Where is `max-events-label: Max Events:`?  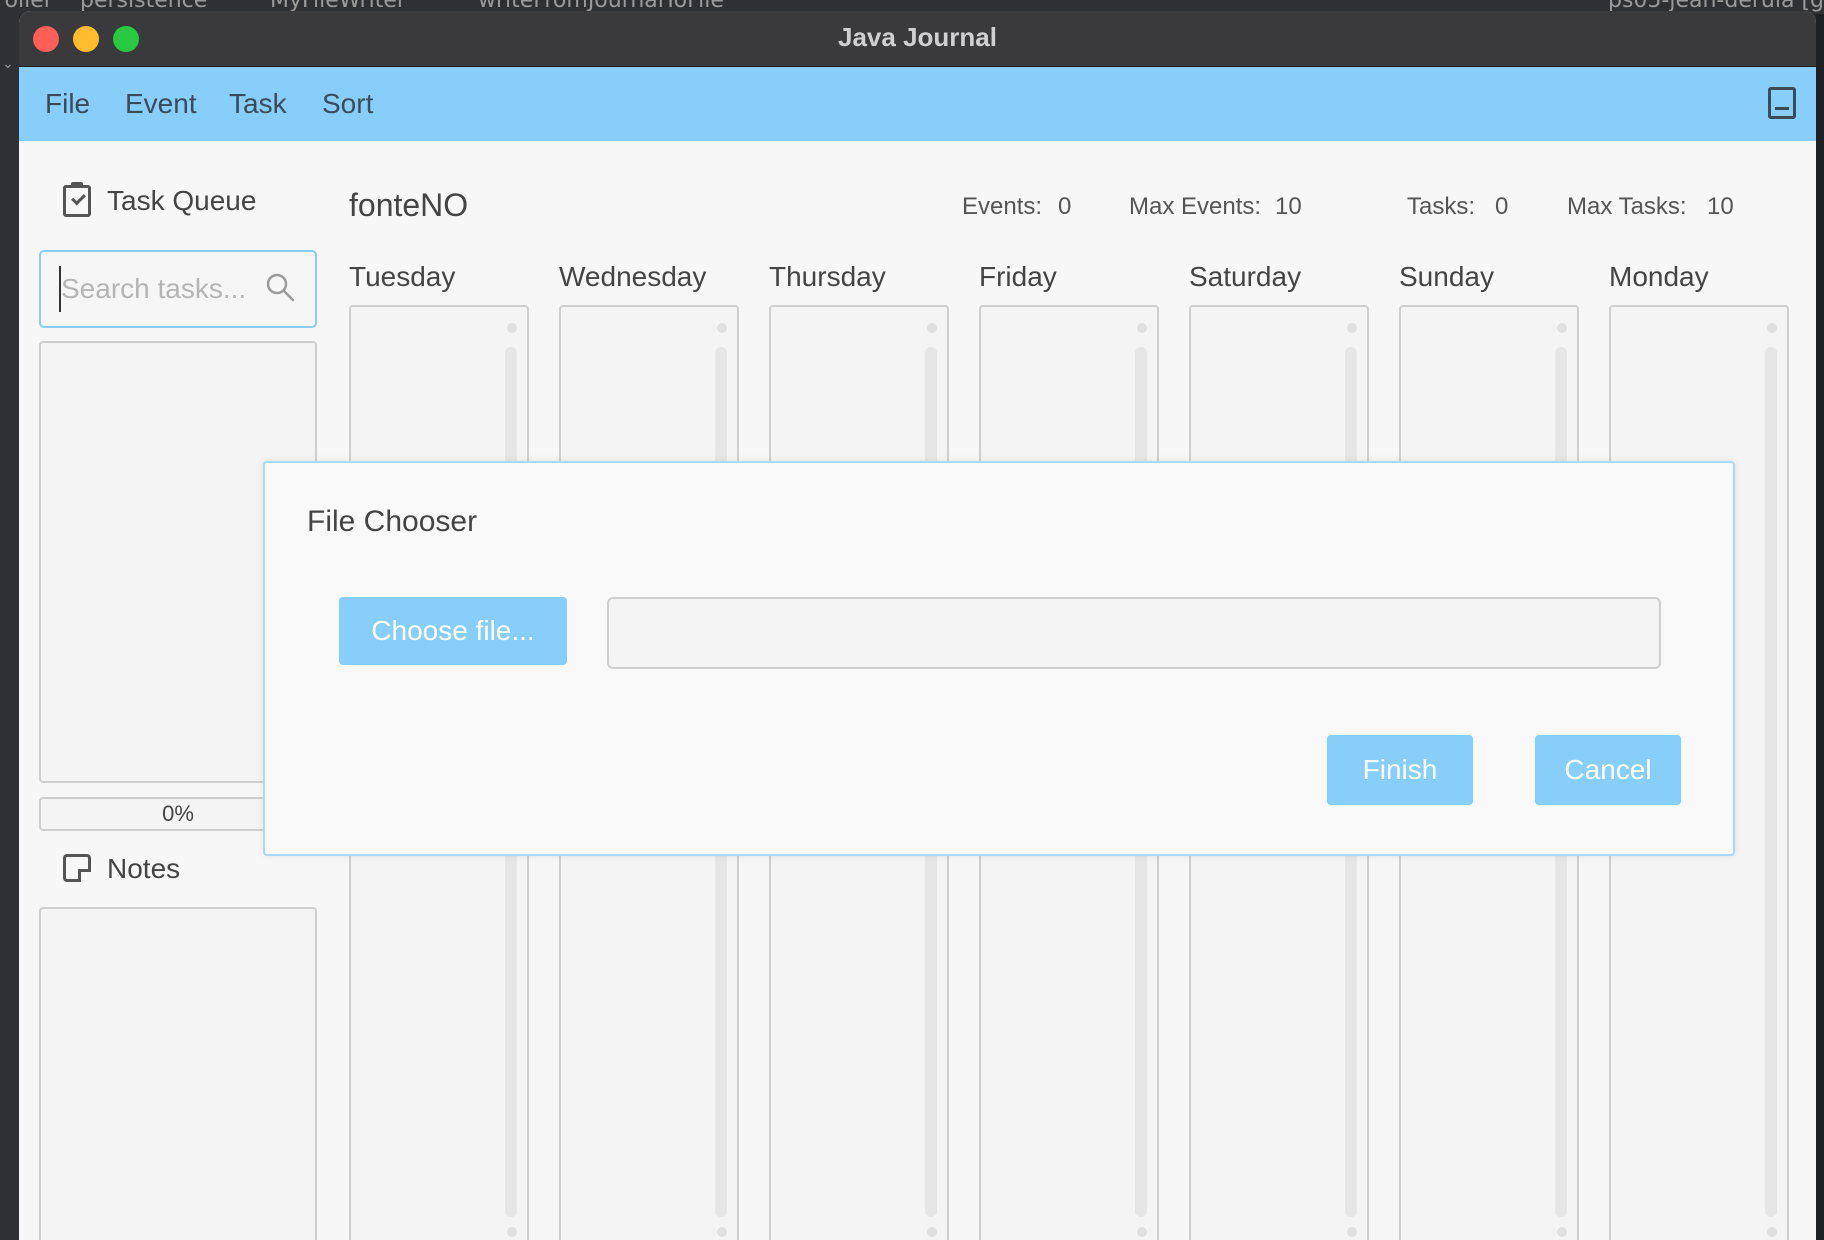
max-events-label: Max Events: is located at coordinates (1195, 206).